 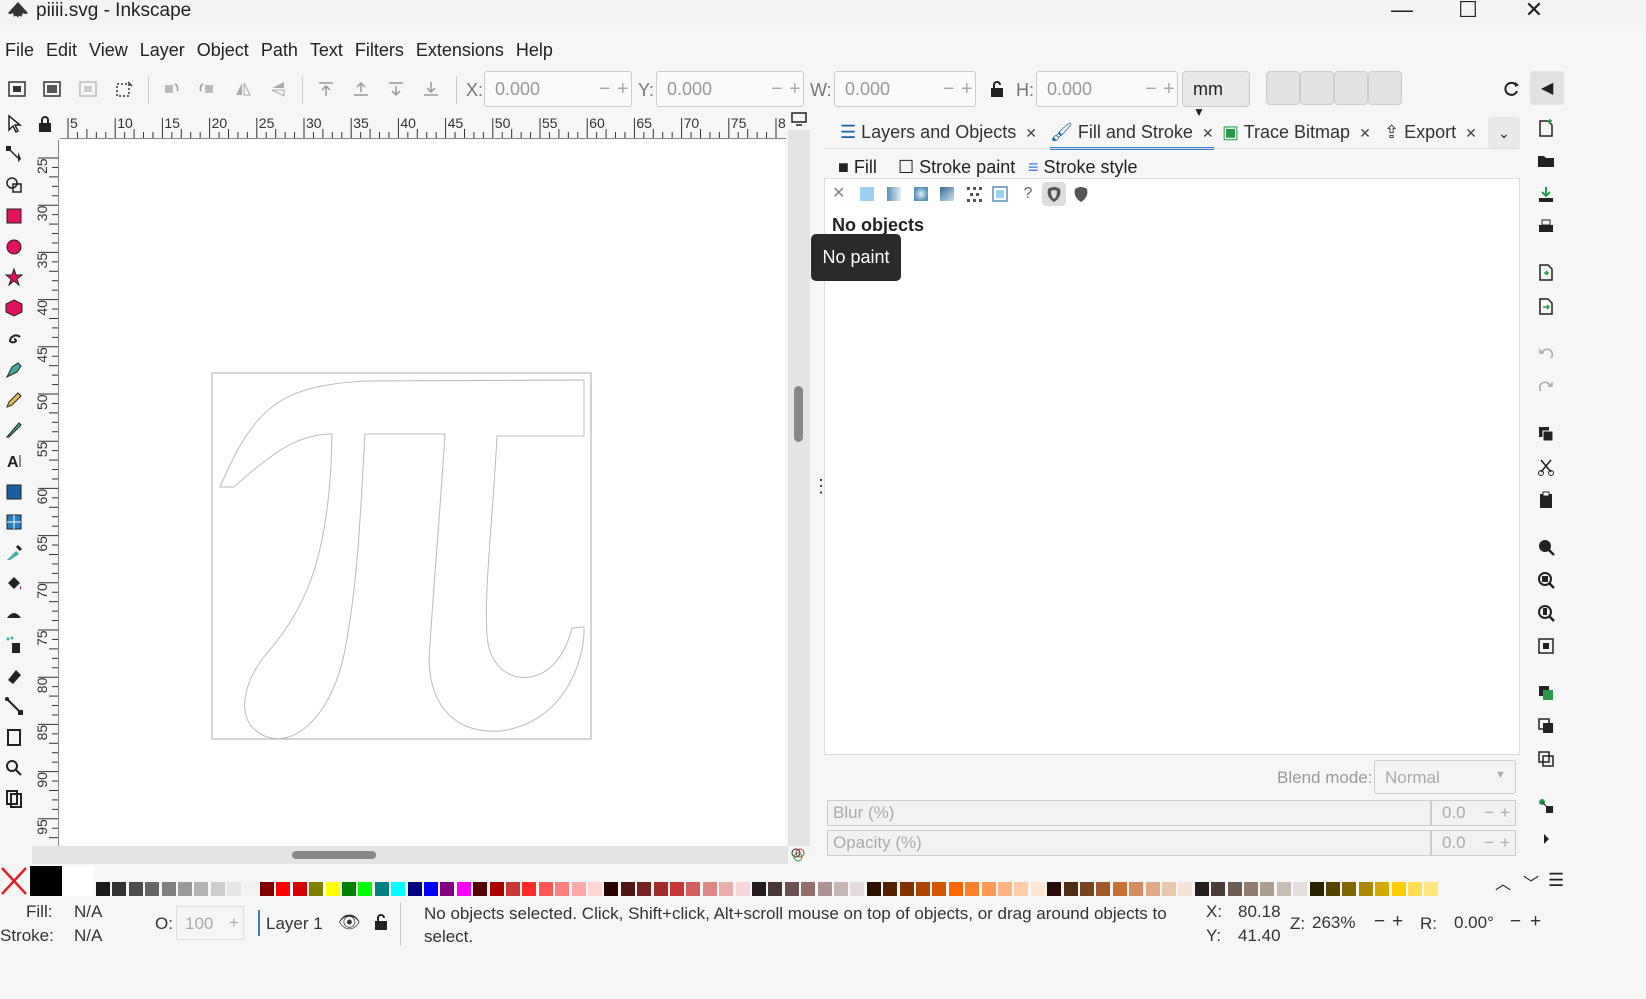 What do you see at coordinates (124, 89) in the screenshot?
I see `touch-select-icon` at bounding box center [124, 89].